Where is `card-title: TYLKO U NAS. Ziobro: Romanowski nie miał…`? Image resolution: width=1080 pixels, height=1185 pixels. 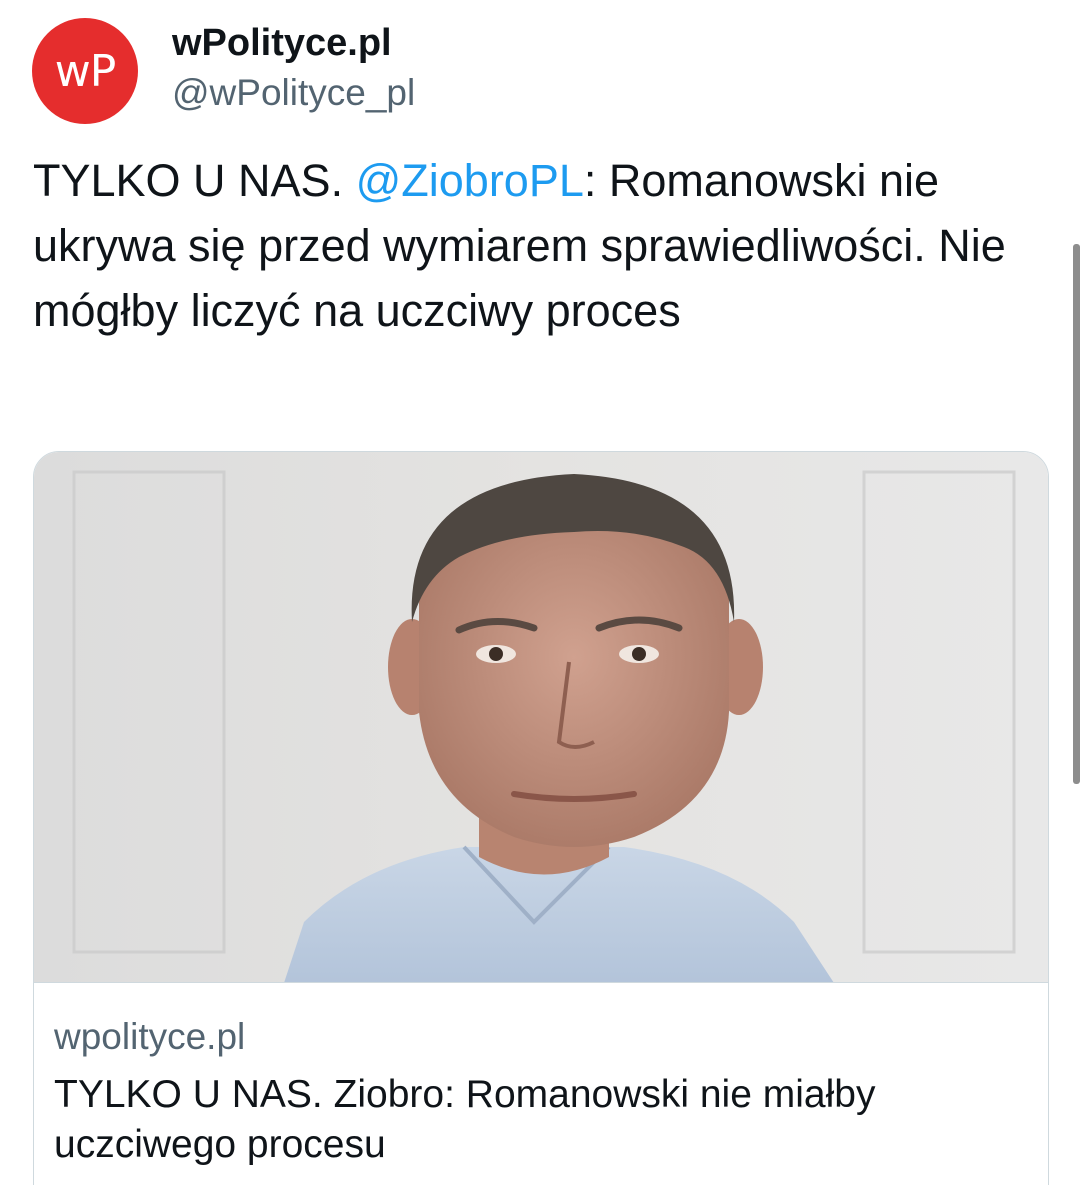
card-title: TYLKO U NAS. Ziobro: Romanowski nie miał… is located at coordinates (465, 1119).